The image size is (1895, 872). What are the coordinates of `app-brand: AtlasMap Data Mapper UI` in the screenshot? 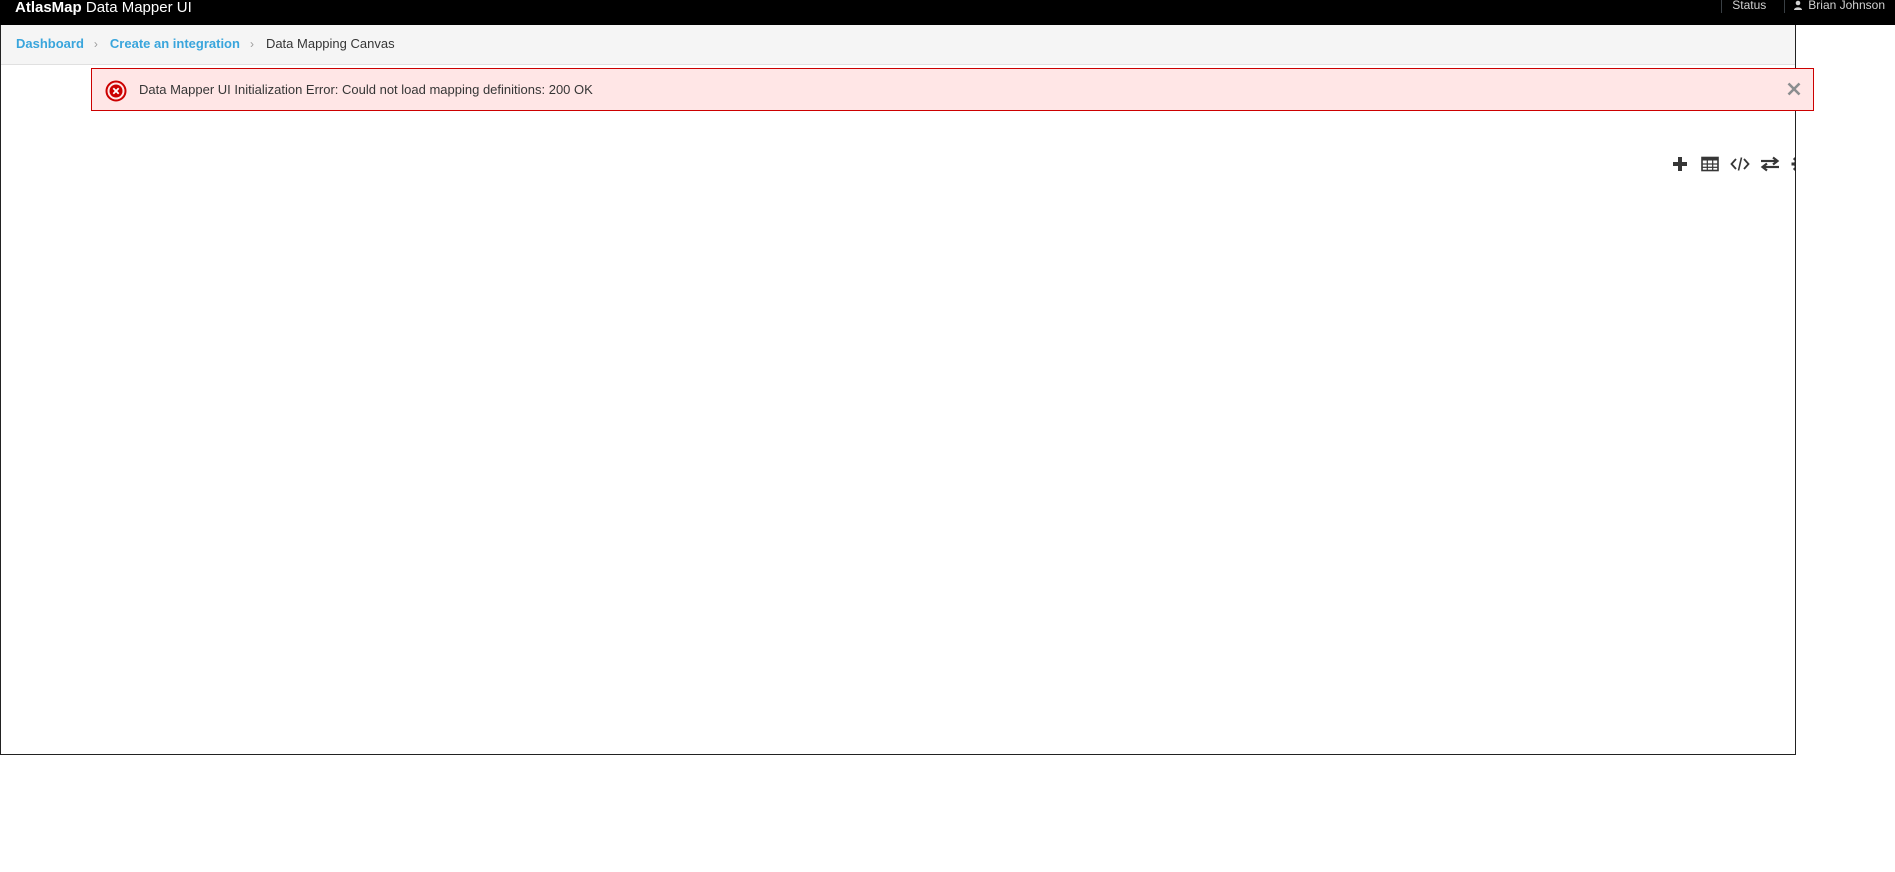 It's located at (103, 8).